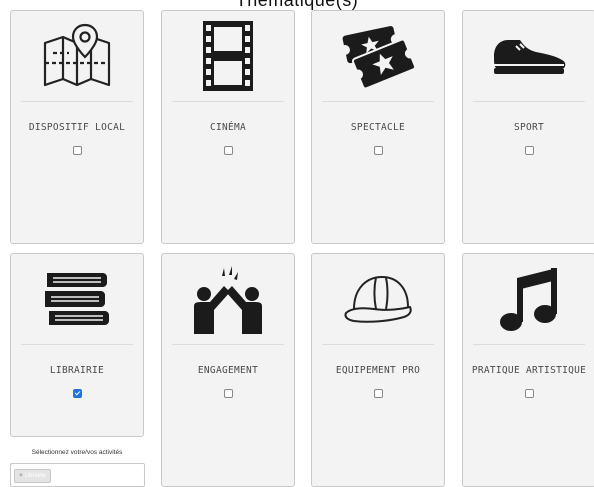  I want to click on theme-card-spectacle: SPECTACLE, so click(378, 127).